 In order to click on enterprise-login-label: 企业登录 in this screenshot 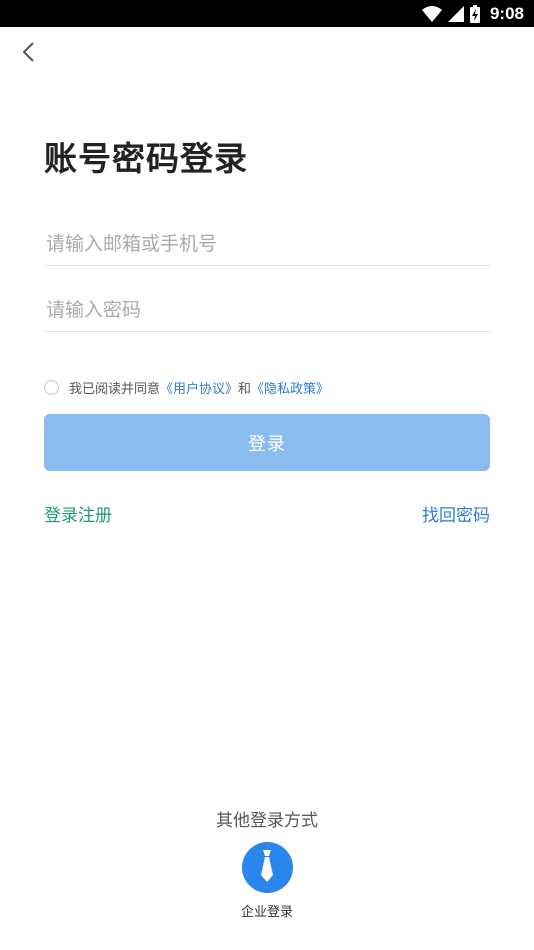, I will do `click(266, 912)`.